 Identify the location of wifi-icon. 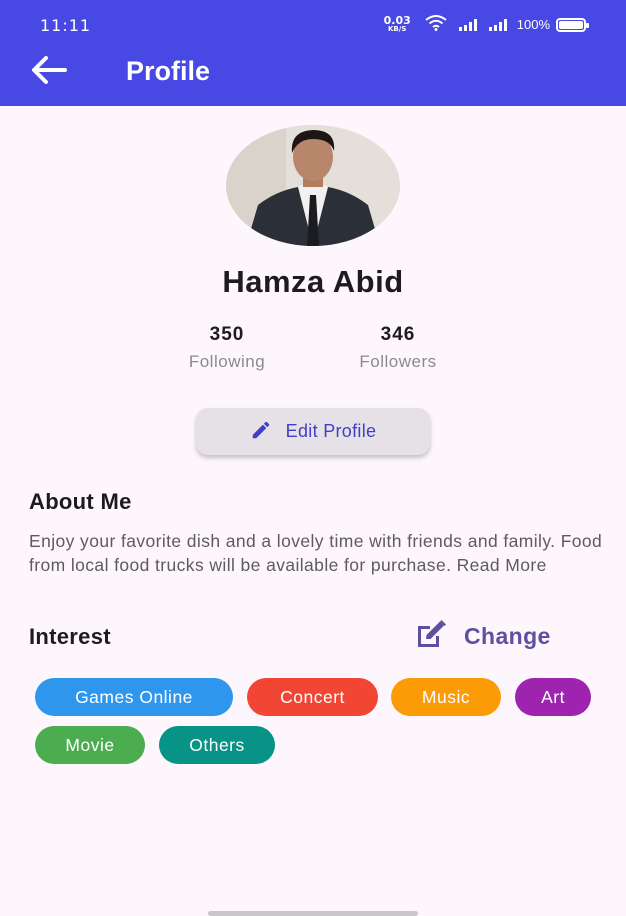
(436, 24).